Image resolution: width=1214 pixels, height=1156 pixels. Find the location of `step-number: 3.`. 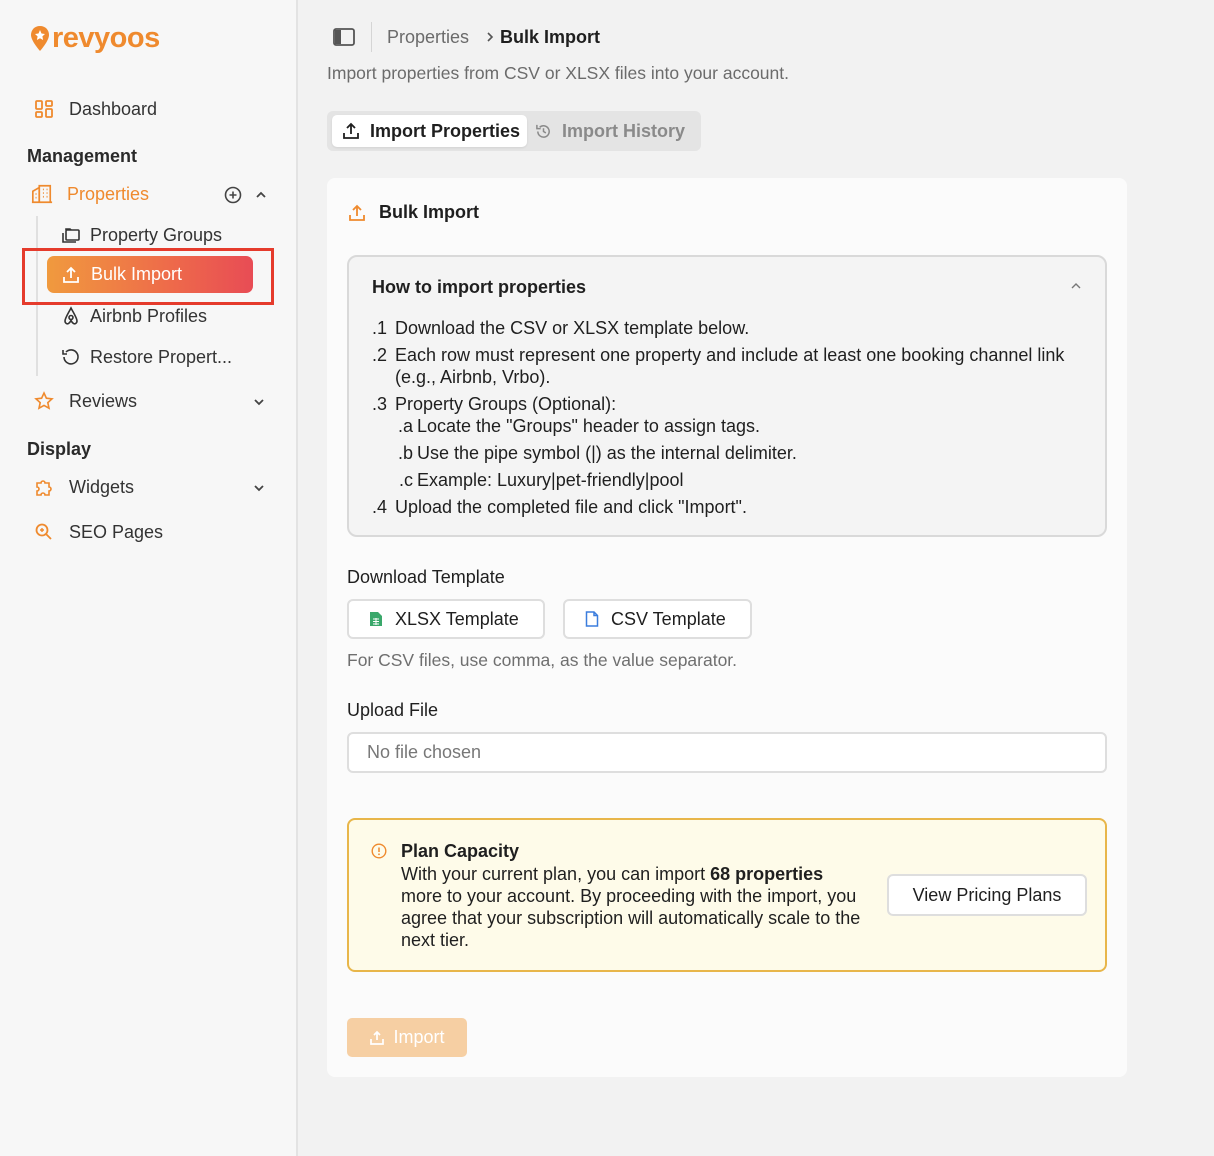

step-number: 3. is located at coordinates (379, 404).